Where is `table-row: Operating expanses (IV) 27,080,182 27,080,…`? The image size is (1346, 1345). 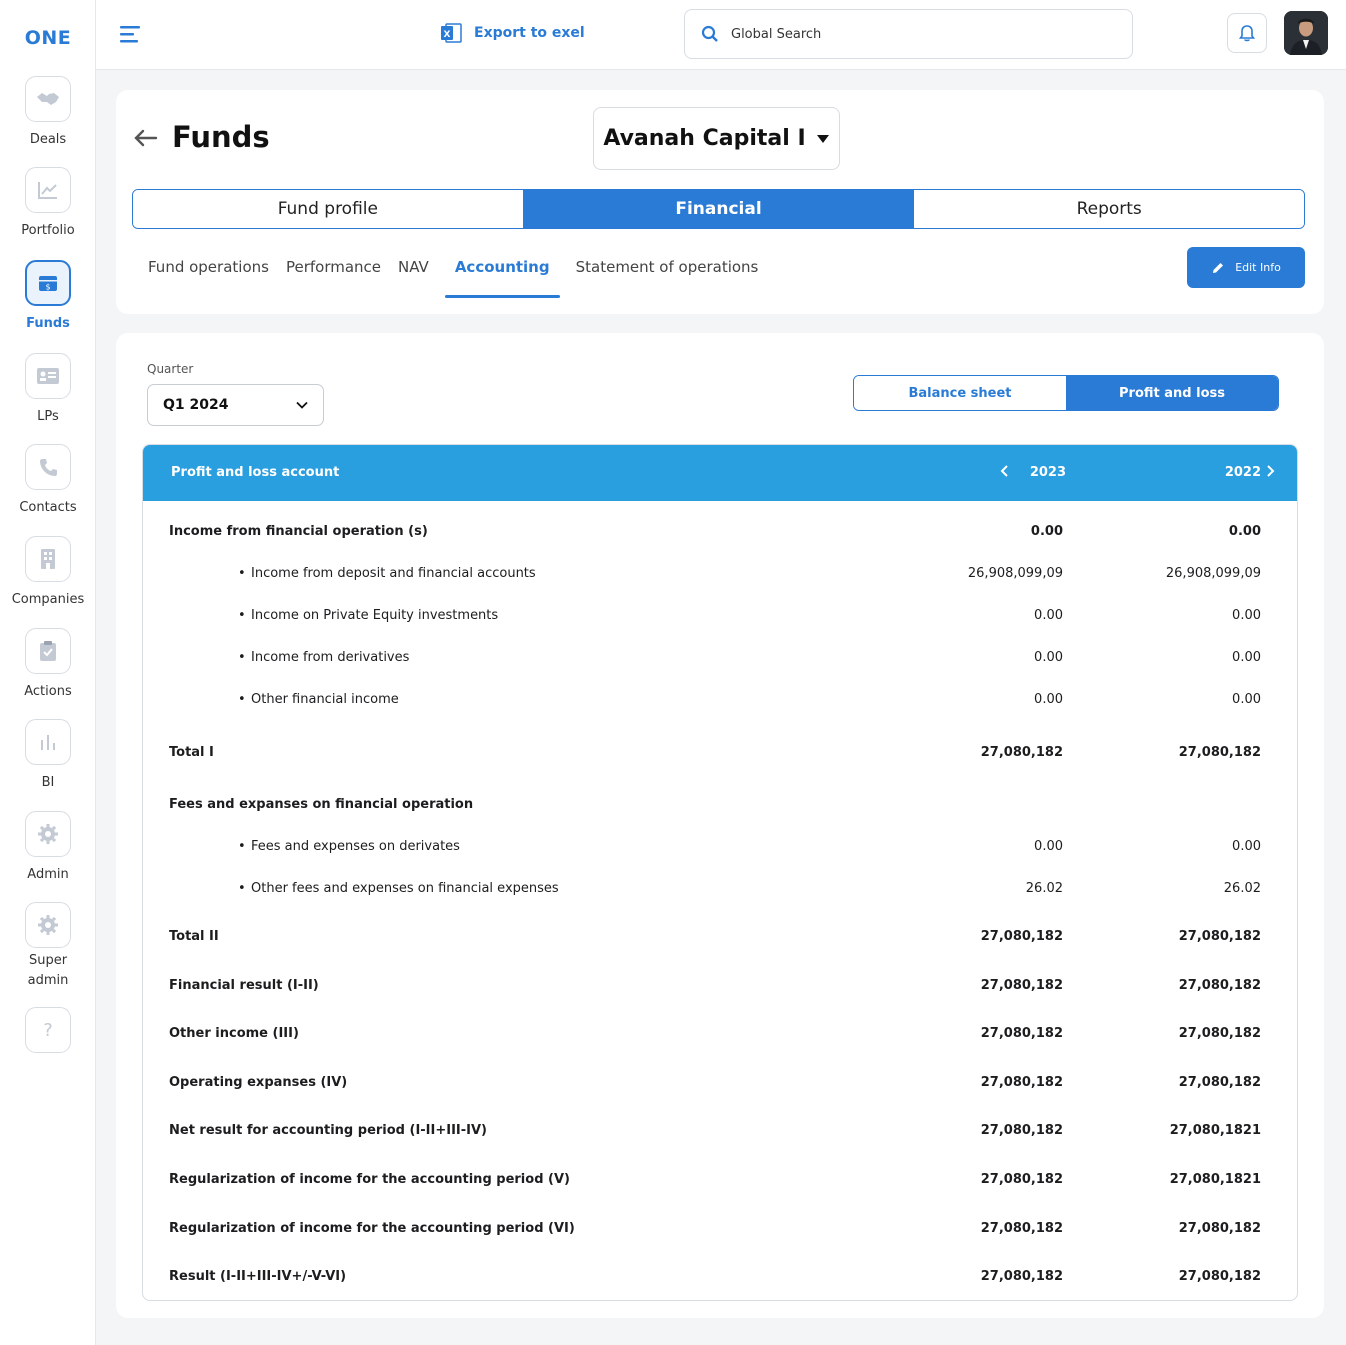 table-row: Operating expanses (IV) 27,080,182 27,080,… is located at coordinates (720, 1082).